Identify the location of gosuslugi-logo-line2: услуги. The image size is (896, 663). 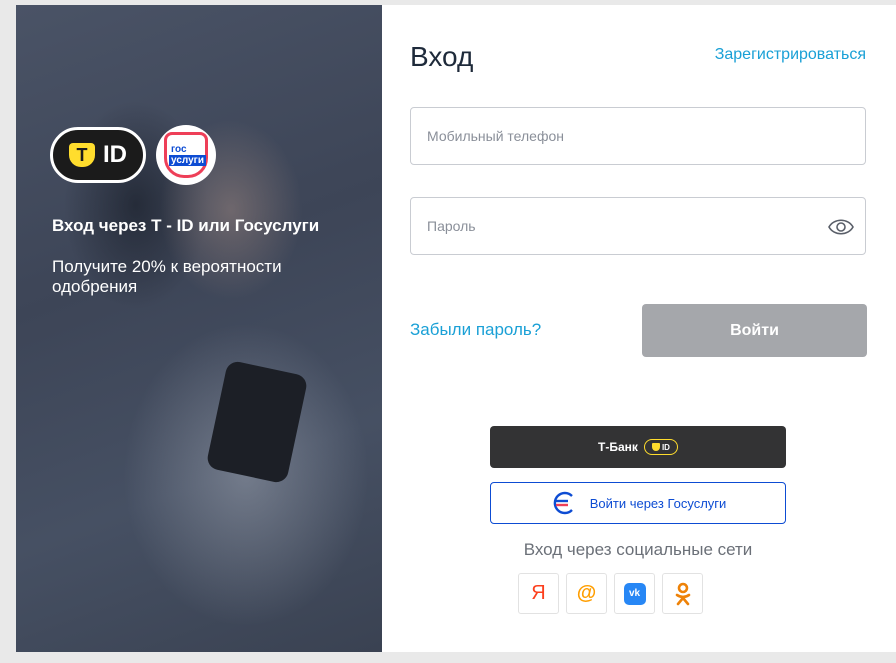
(187, 160).